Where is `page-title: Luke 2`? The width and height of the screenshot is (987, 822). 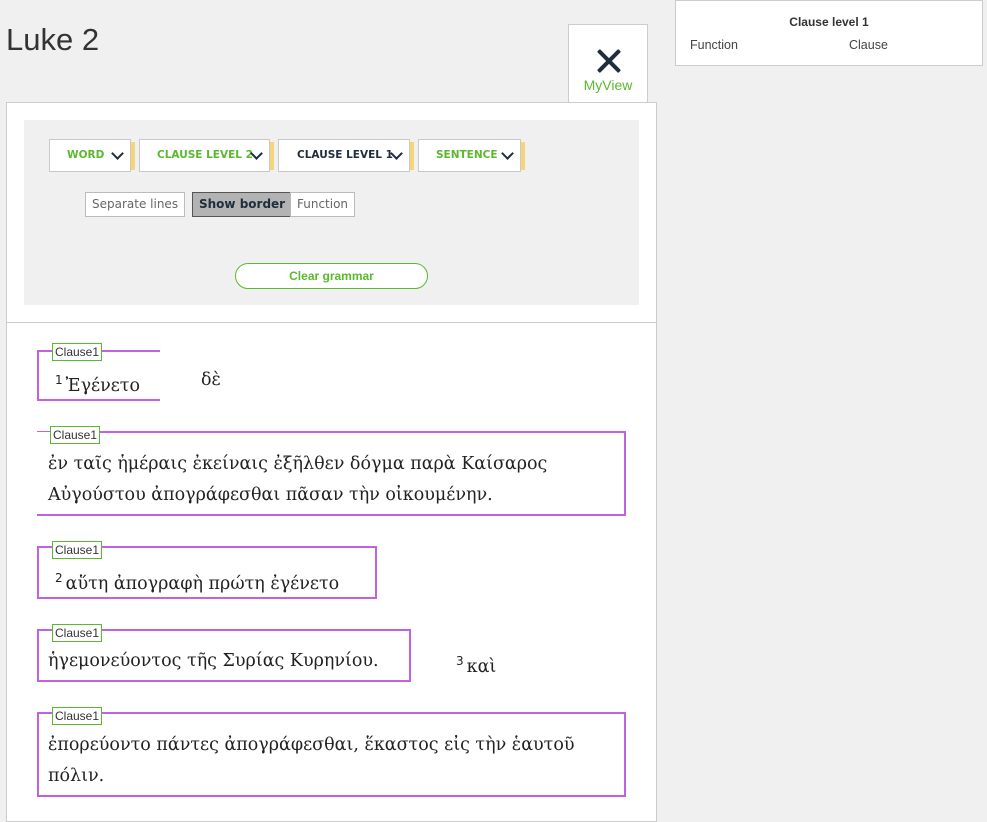
page-title: Luke 2 is located at coordinates (53, 39).